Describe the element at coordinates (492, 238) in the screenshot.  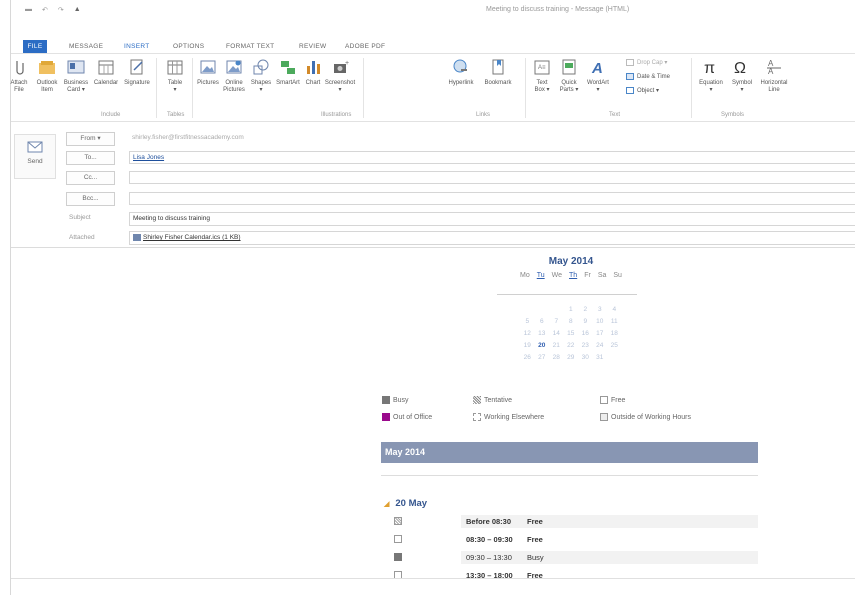
I see `attachment-field: Shirley Fisher Calendar.ics (1 KB)` at that location.